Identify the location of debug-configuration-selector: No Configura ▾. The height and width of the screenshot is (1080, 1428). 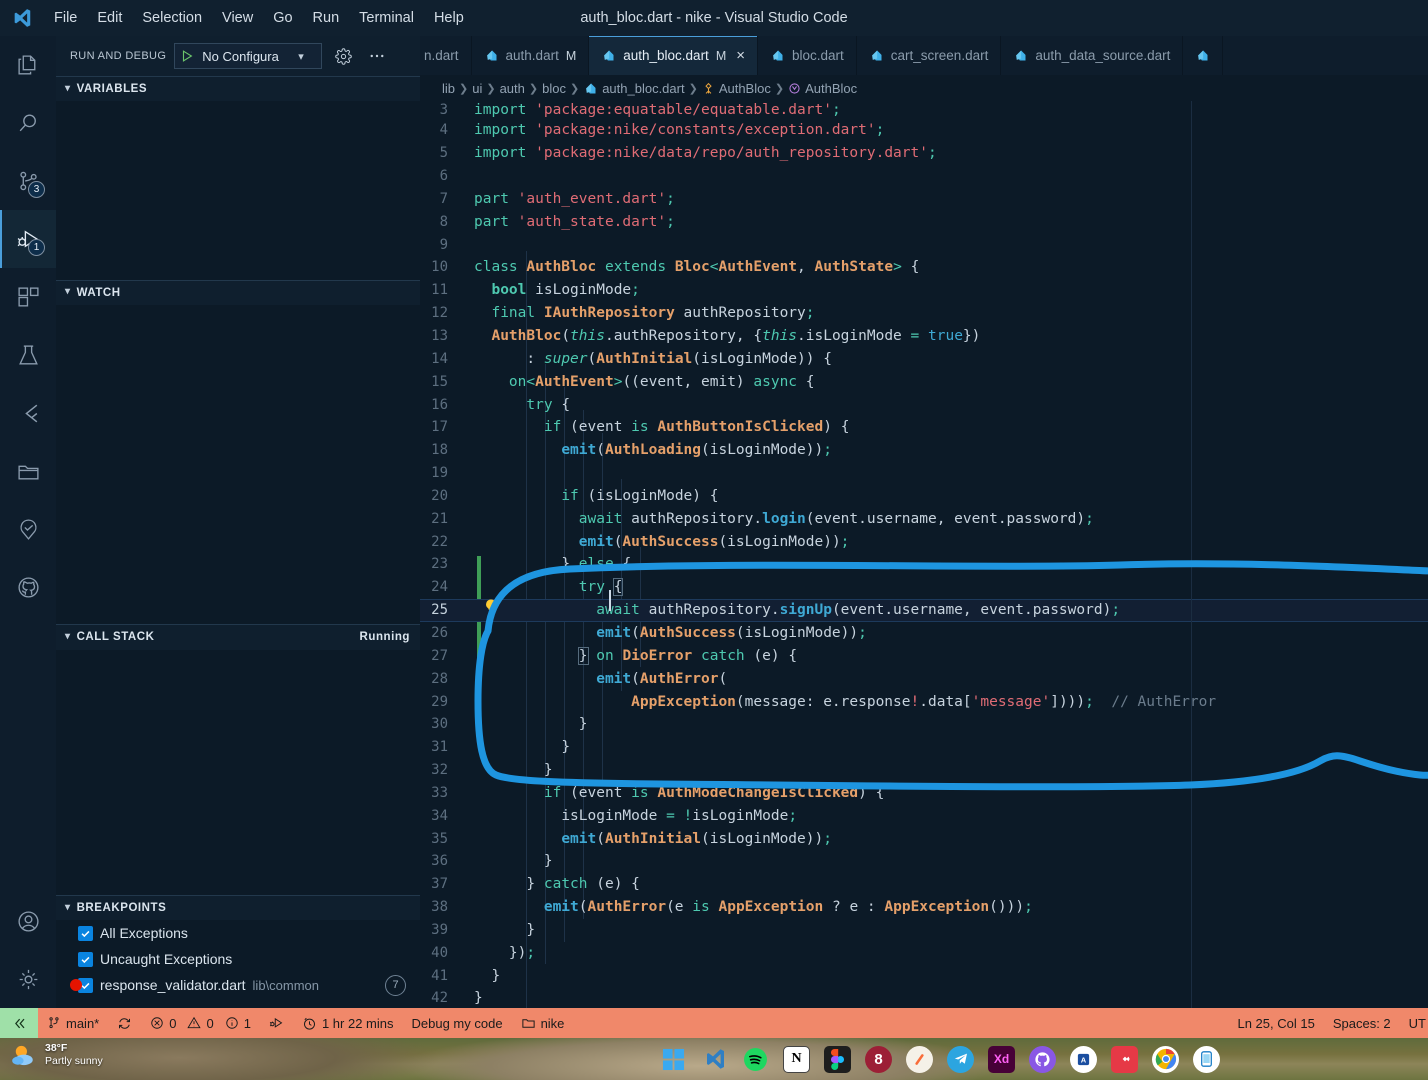
(248, 56).